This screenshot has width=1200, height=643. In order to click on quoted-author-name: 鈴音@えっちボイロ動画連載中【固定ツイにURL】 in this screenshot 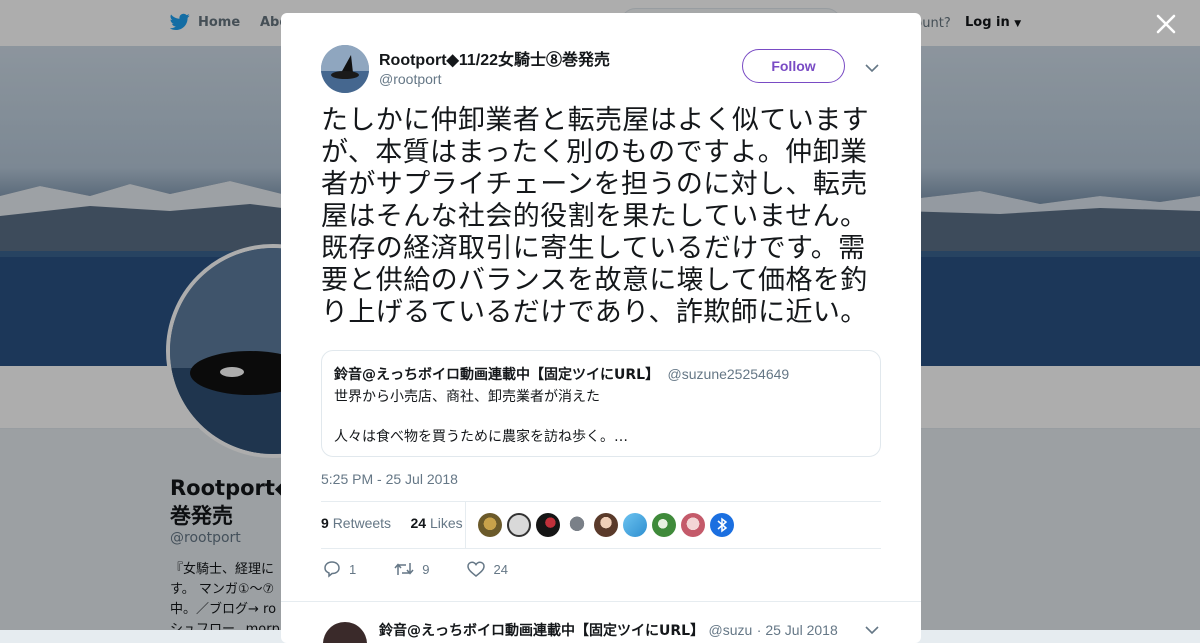, I will do `click(497, 375)`.